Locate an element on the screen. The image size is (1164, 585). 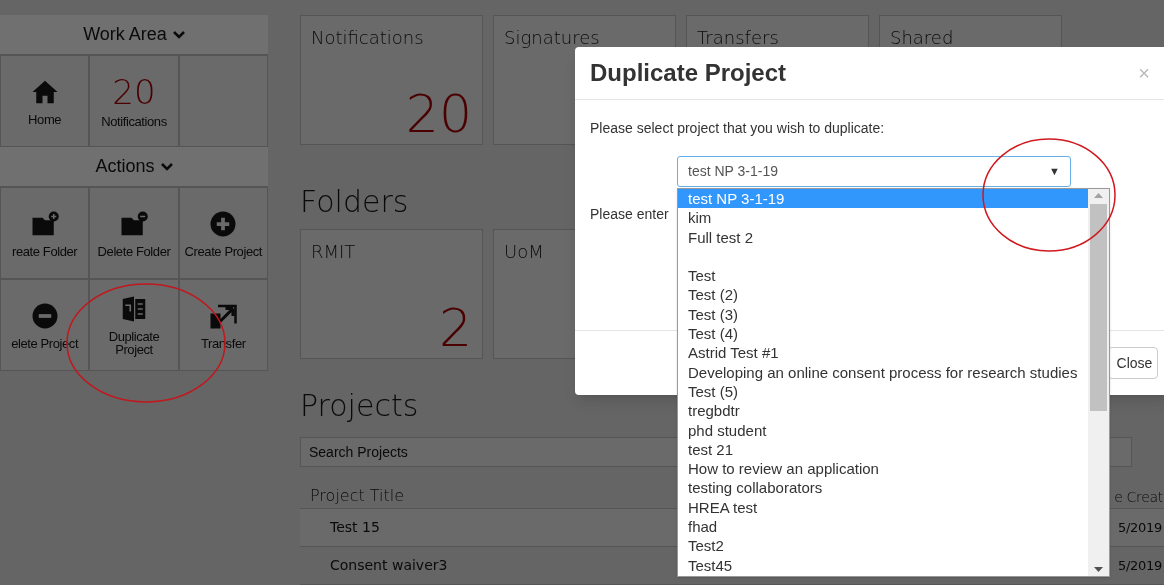
tile-label: reate Folder is located at coordinates (45, 251).